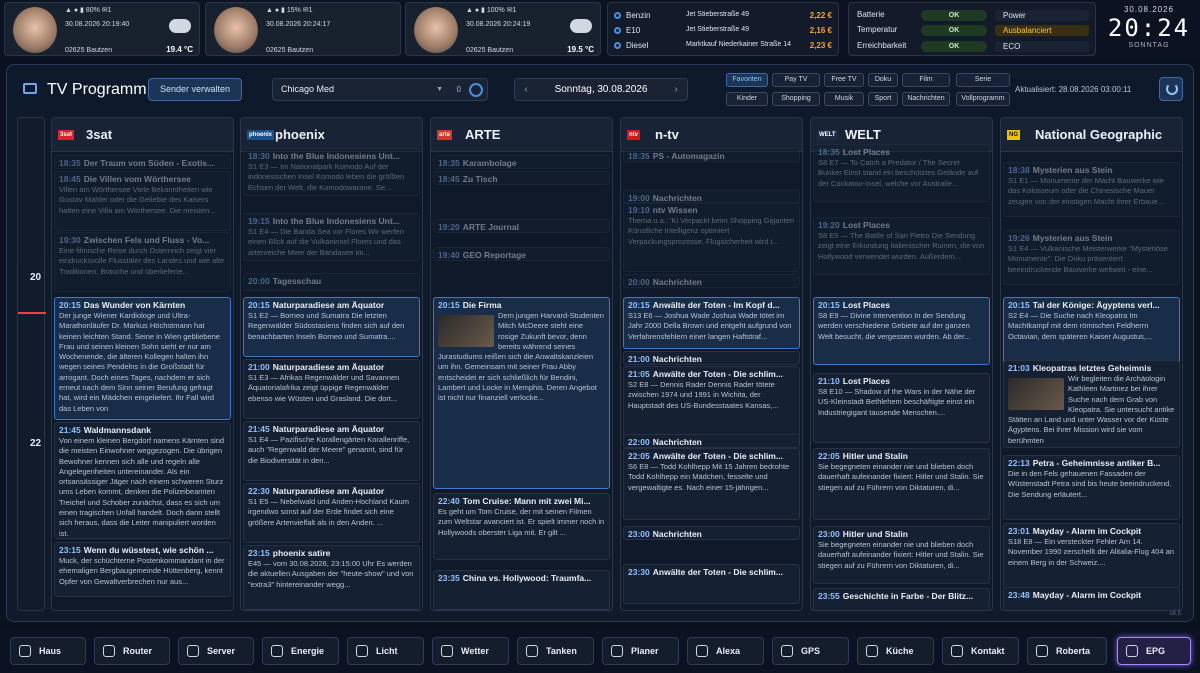  What do you see at coordinates (675, 210) in the screenshot?
I see `program-title: ntv Wissen` at bounding box center [675, 210].